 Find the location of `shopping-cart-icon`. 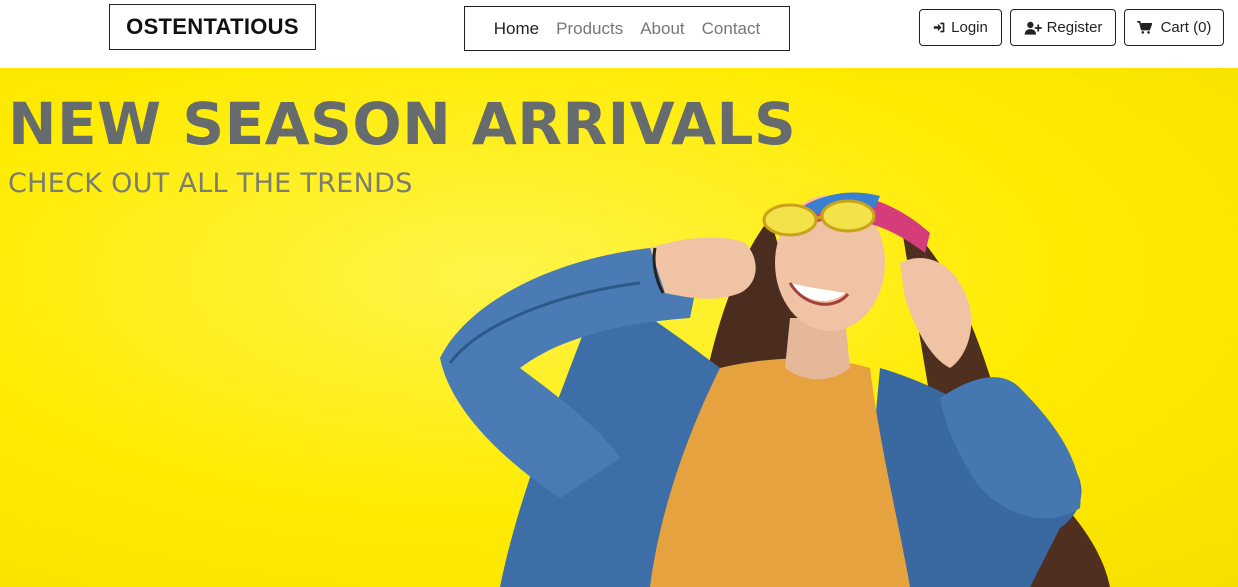

shopping-cart-icon is located at coordinates (1144, 27).